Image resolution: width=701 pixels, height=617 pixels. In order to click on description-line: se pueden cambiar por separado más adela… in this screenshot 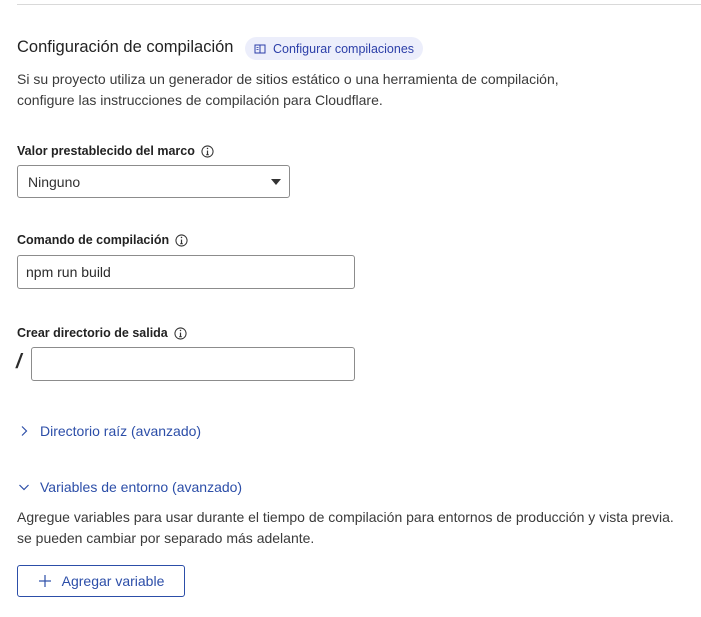, I will do `click(166, 538)`.